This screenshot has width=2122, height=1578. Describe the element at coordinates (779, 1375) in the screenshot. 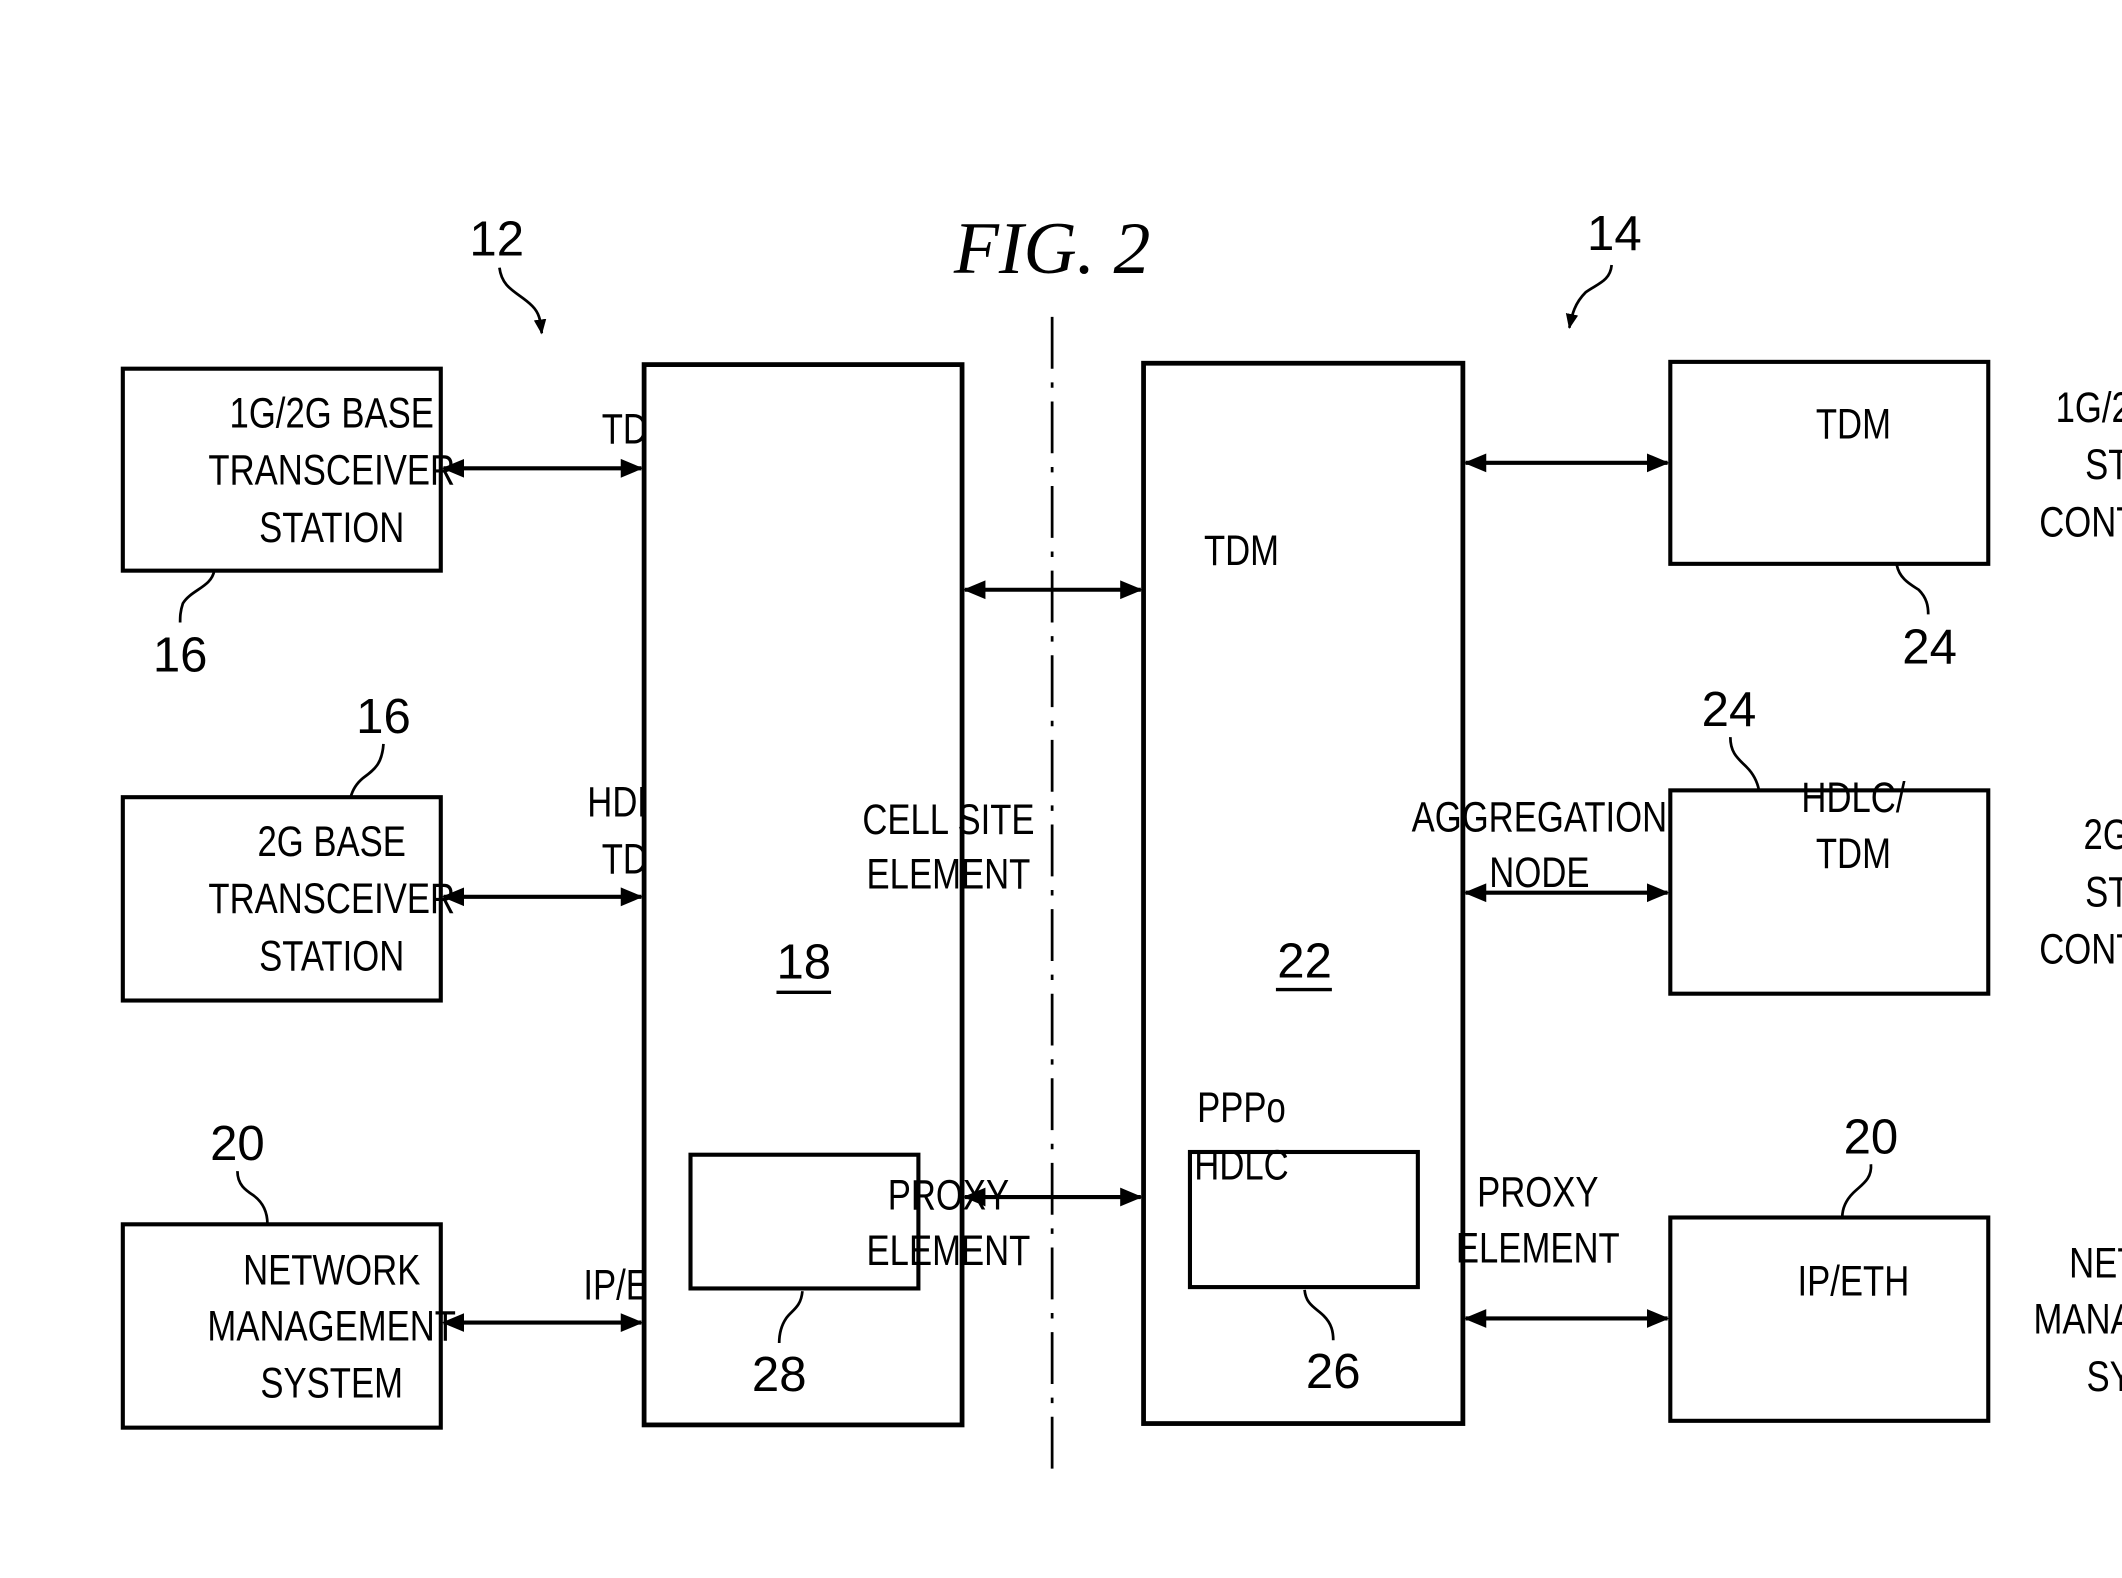

I see `ref-label-28: 28` at that location.